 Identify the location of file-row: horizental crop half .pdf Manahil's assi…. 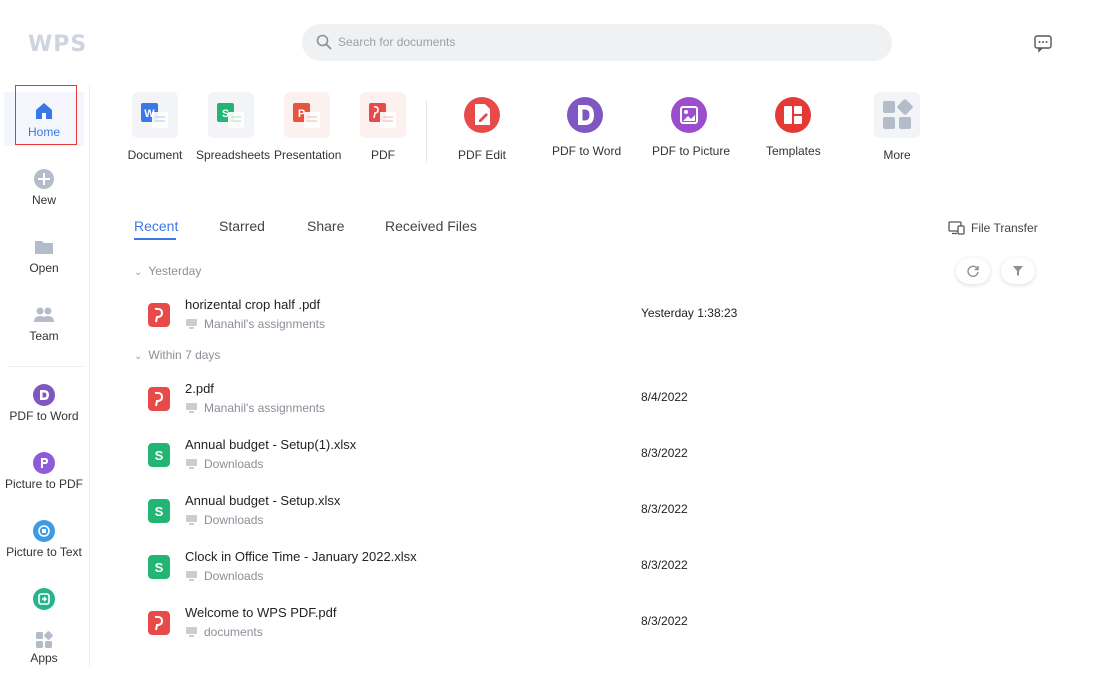
(584, 322).